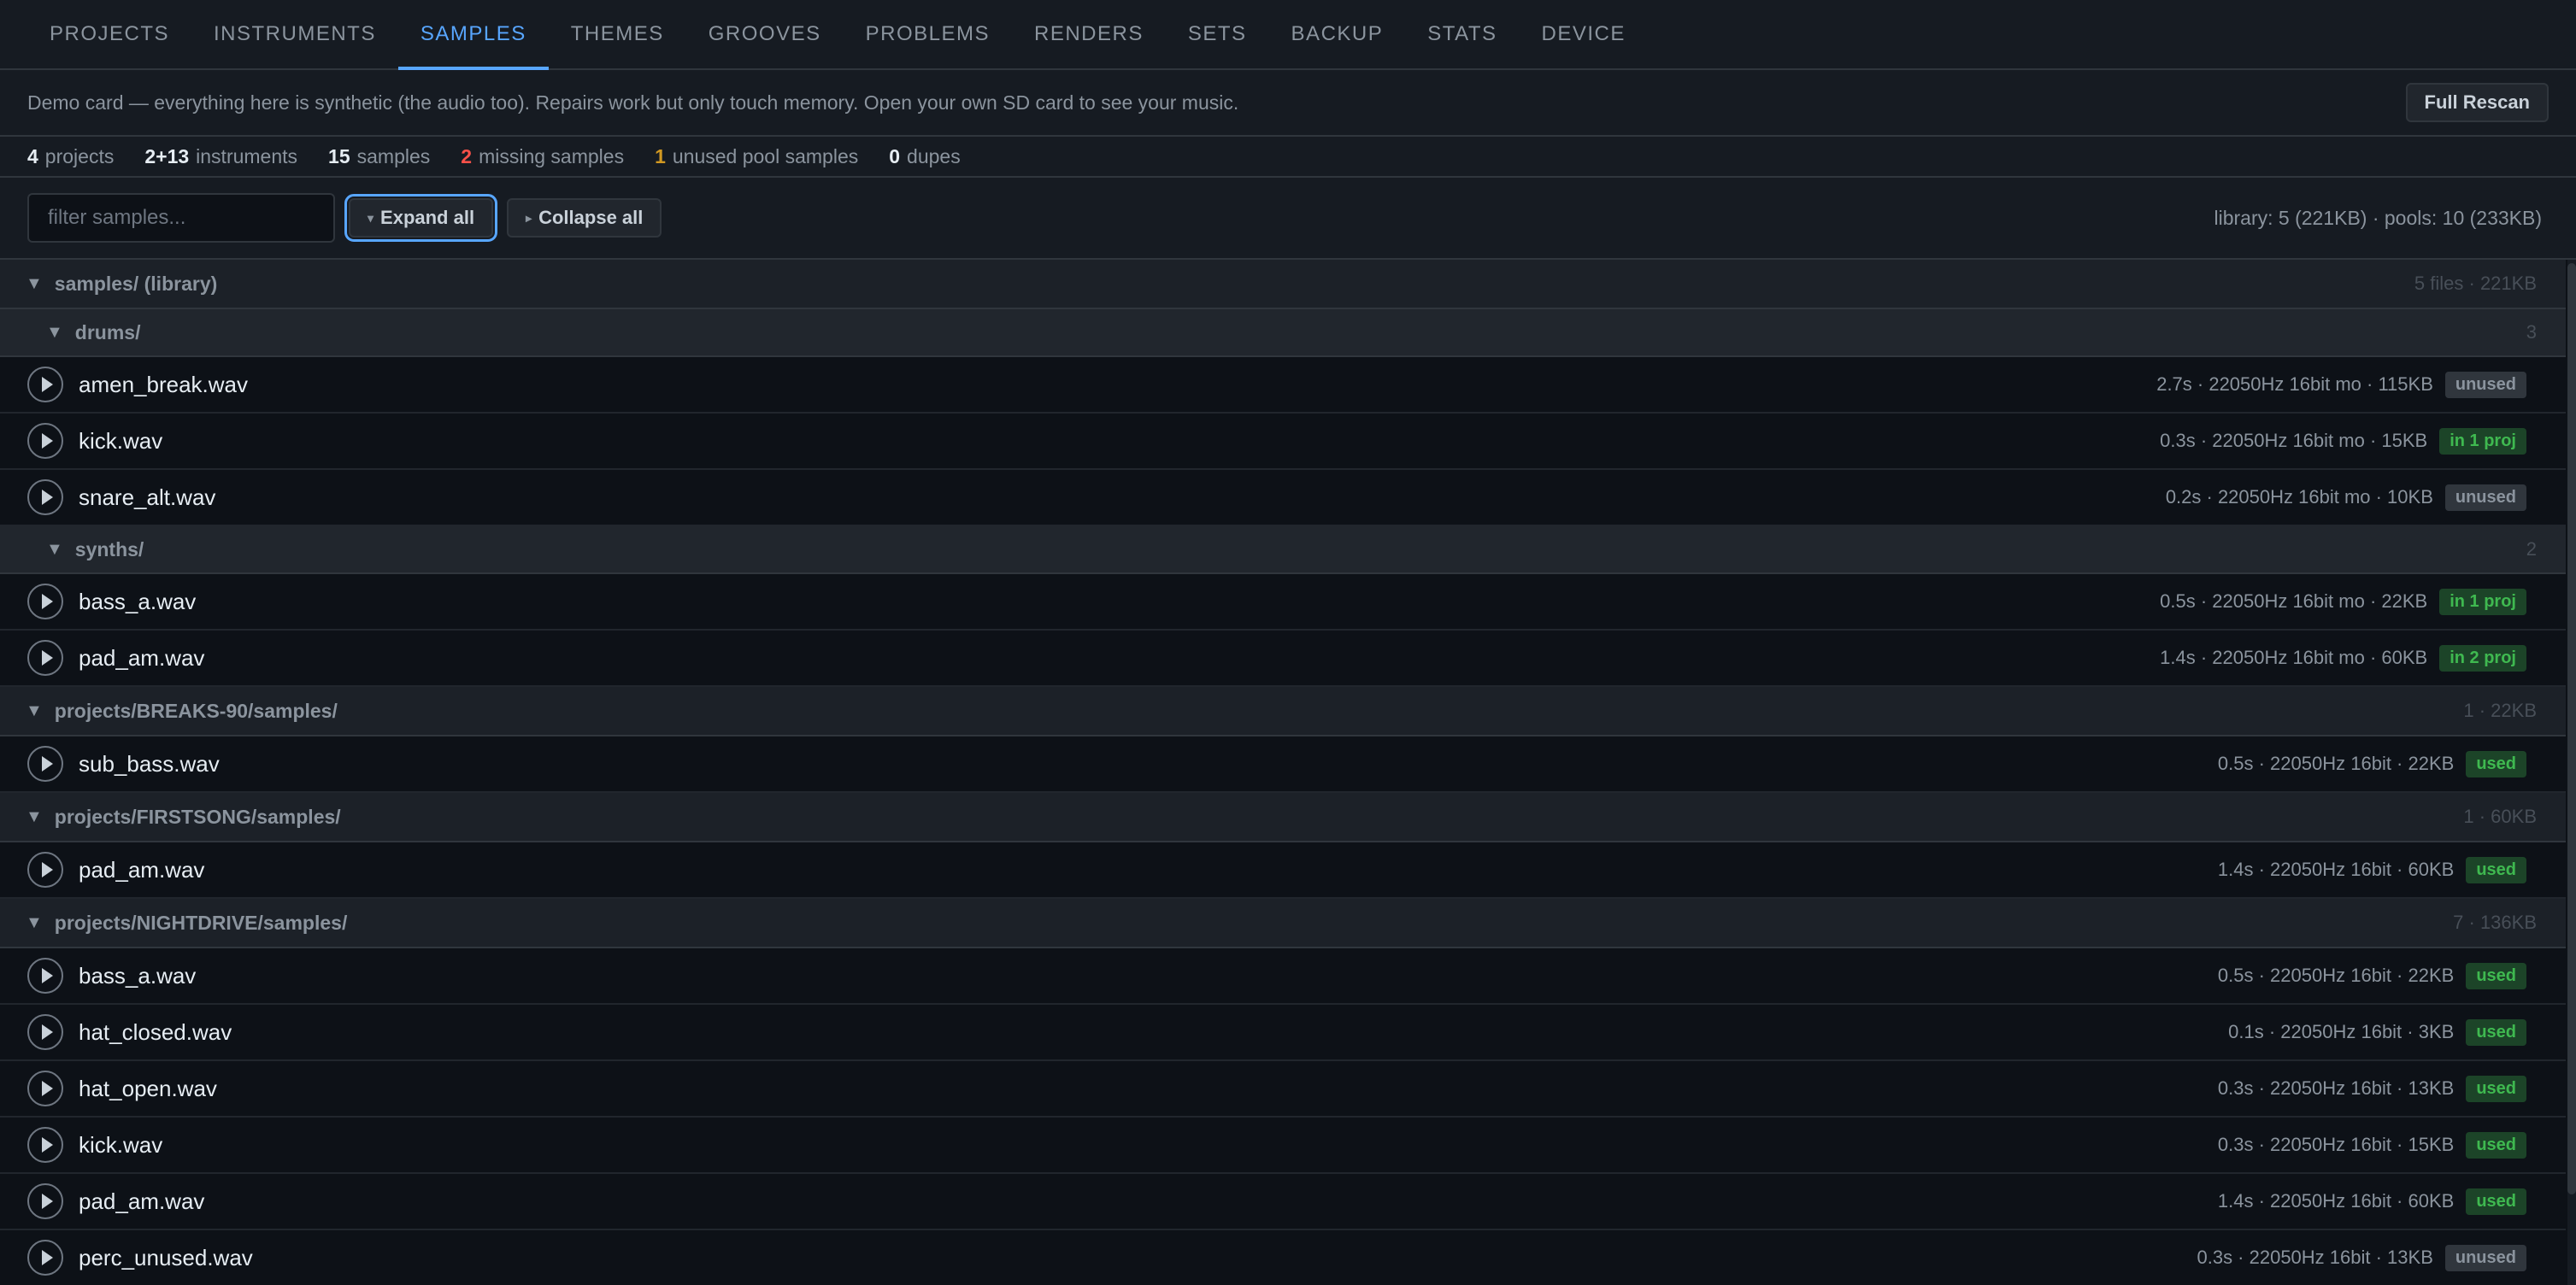  Describe the element at coordinates (756, 156) in the screenshot. I see `stat-unused-pool-samples: 1 unused pool samples` at that location.